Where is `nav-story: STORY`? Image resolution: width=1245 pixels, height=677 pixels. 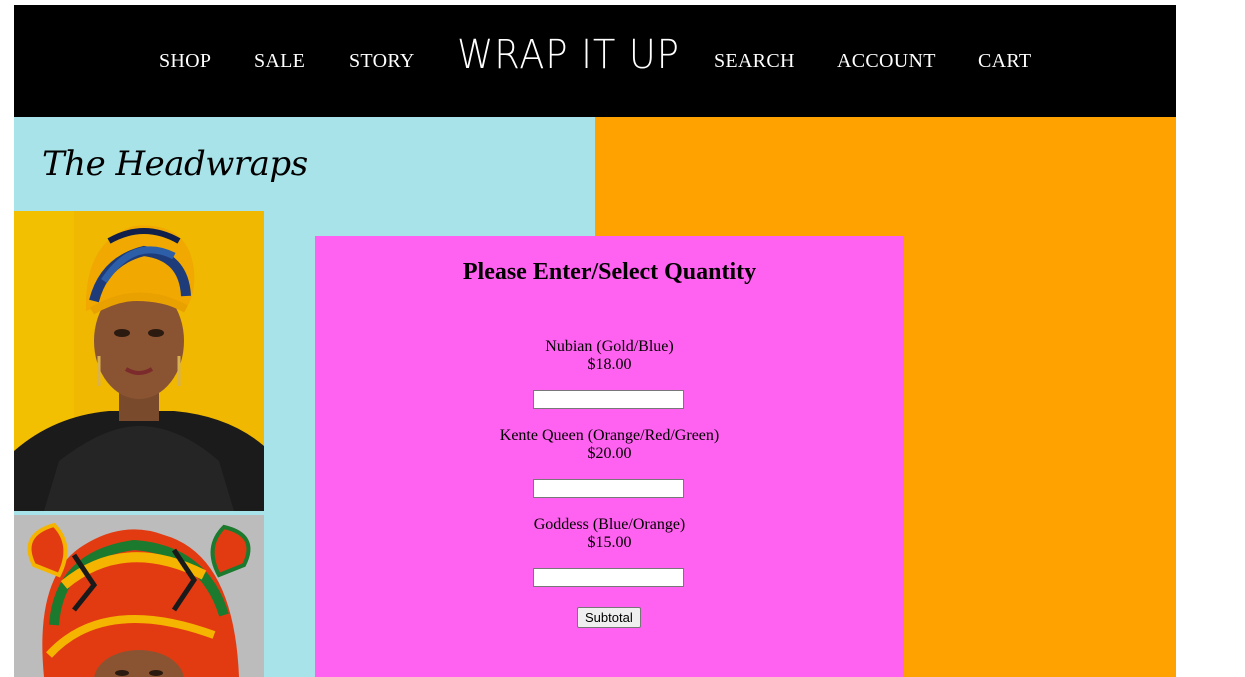 nav-story: STORY is located at coordinates (382, 61).